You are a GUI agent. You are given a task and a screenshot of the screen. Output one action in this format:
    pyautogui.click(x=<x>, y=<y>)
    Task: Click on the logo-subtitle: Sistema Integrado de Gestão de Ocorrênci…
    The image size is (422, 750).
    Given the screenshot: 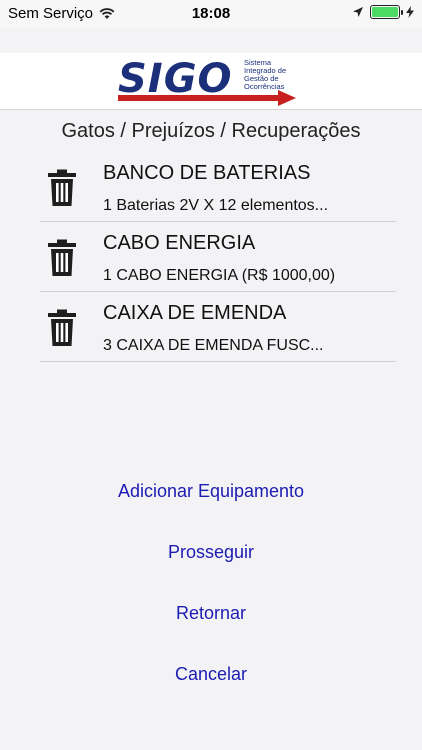 What is the action you would take?
    pyautogui.click(x=265, y=74)
    